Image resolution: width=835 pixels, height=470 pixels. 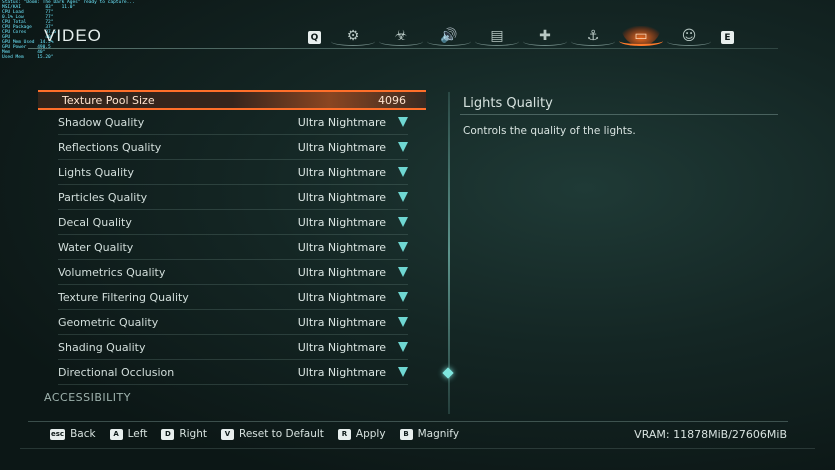 I want to click on list-item-partial, so click(x=233, y=407).